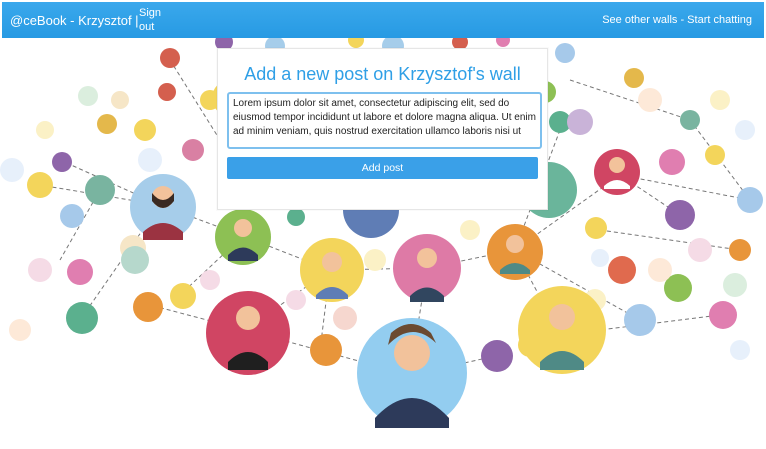  Describe the element at coordinates (382, 74) in the screenshot. I see `panel-title: Add a new post on Krzysztof's wall` at that location.